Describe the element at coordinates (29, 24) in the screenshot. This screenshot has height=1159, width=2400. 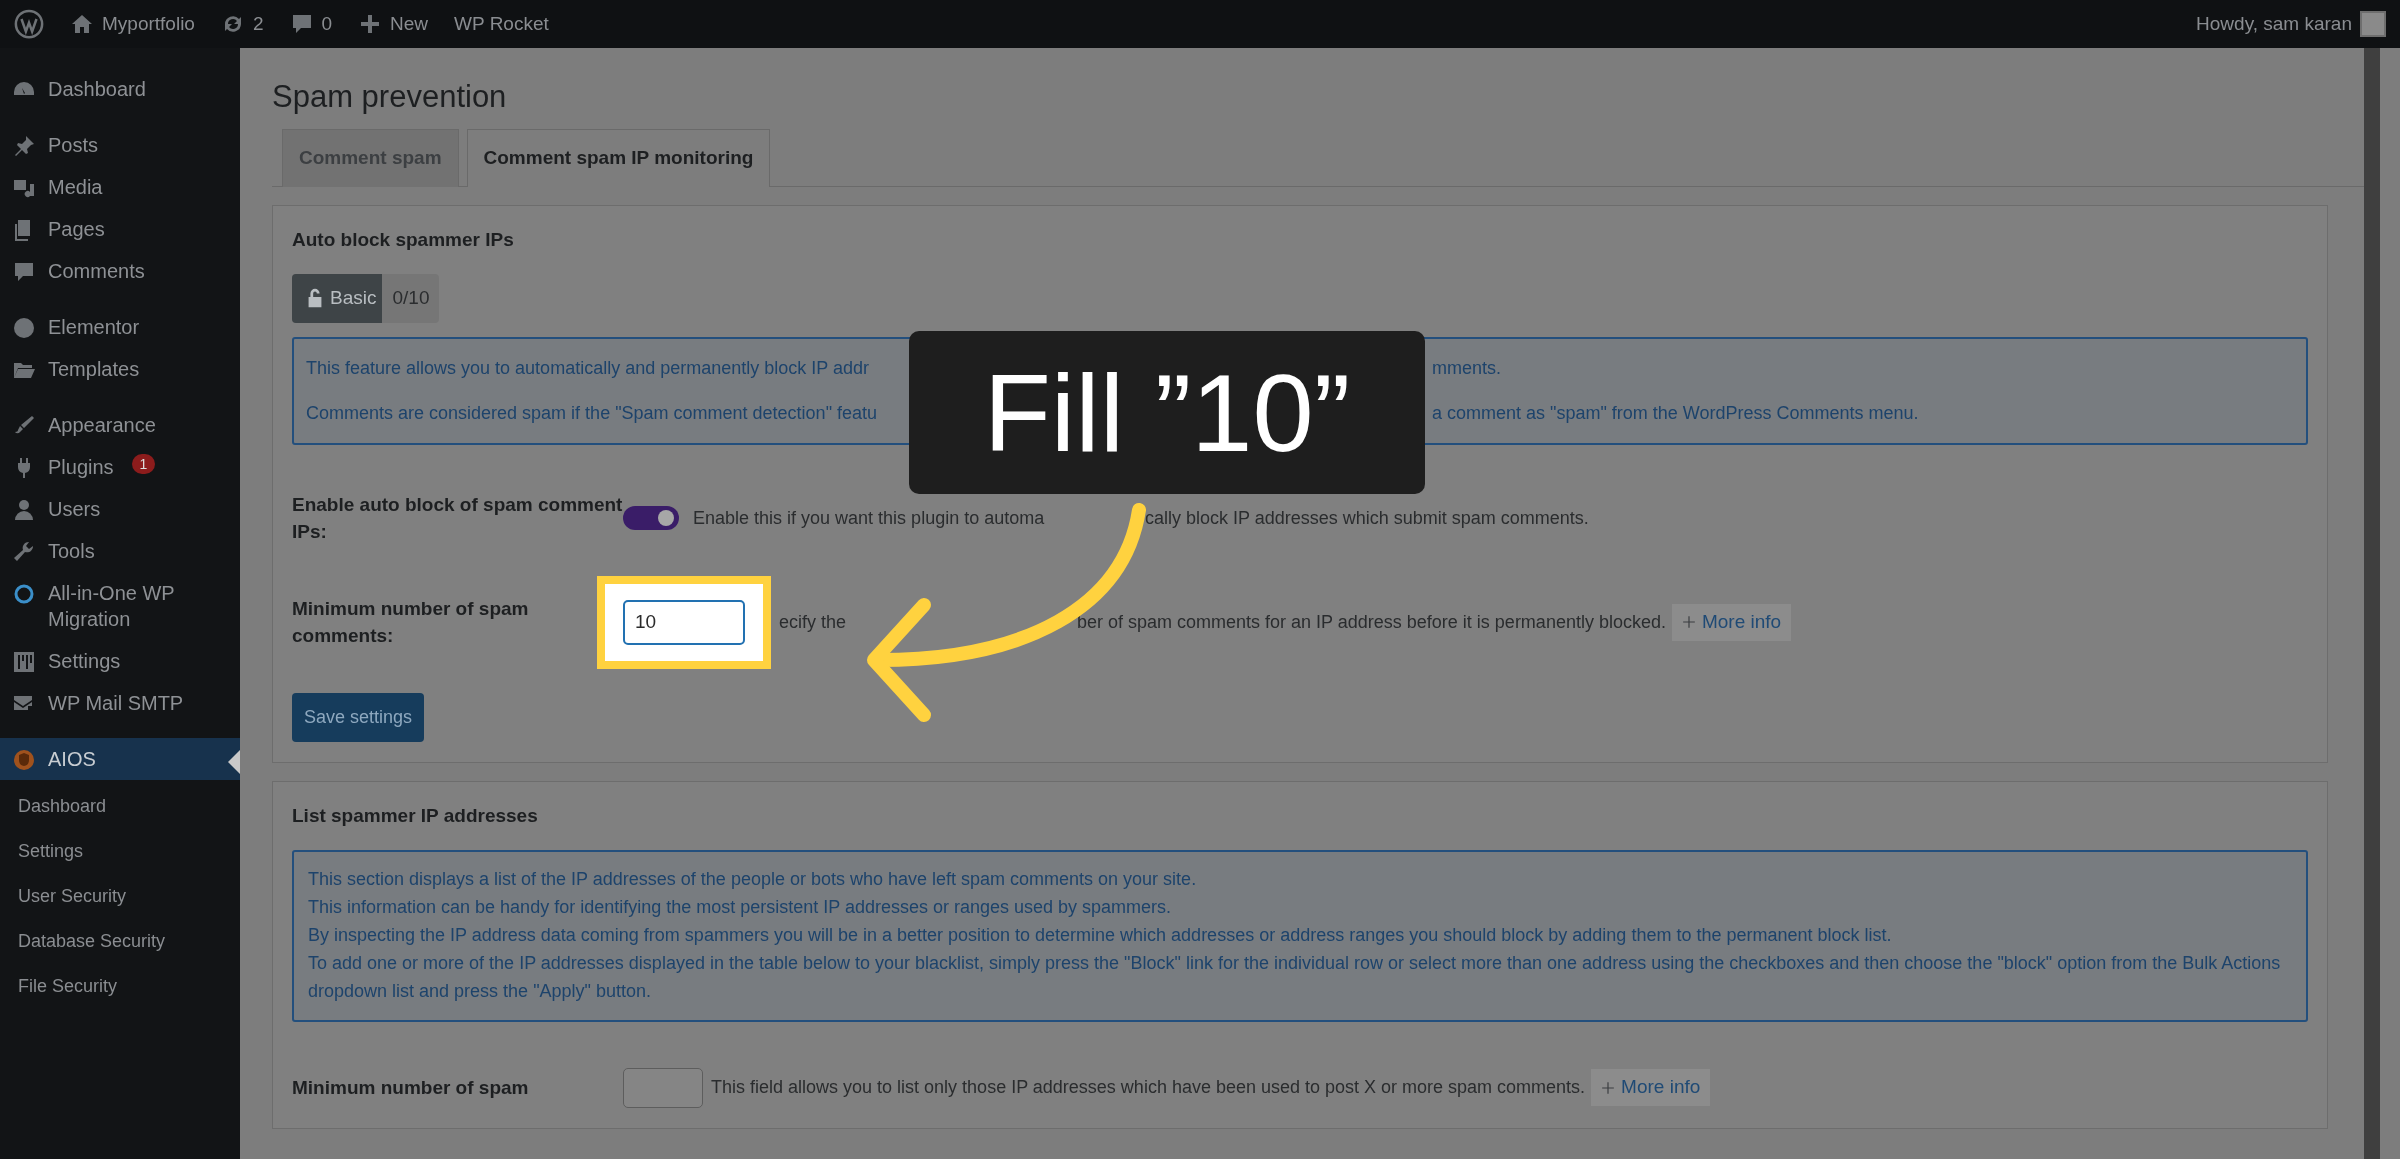
I see `wordpress-logo-icon` at that location.